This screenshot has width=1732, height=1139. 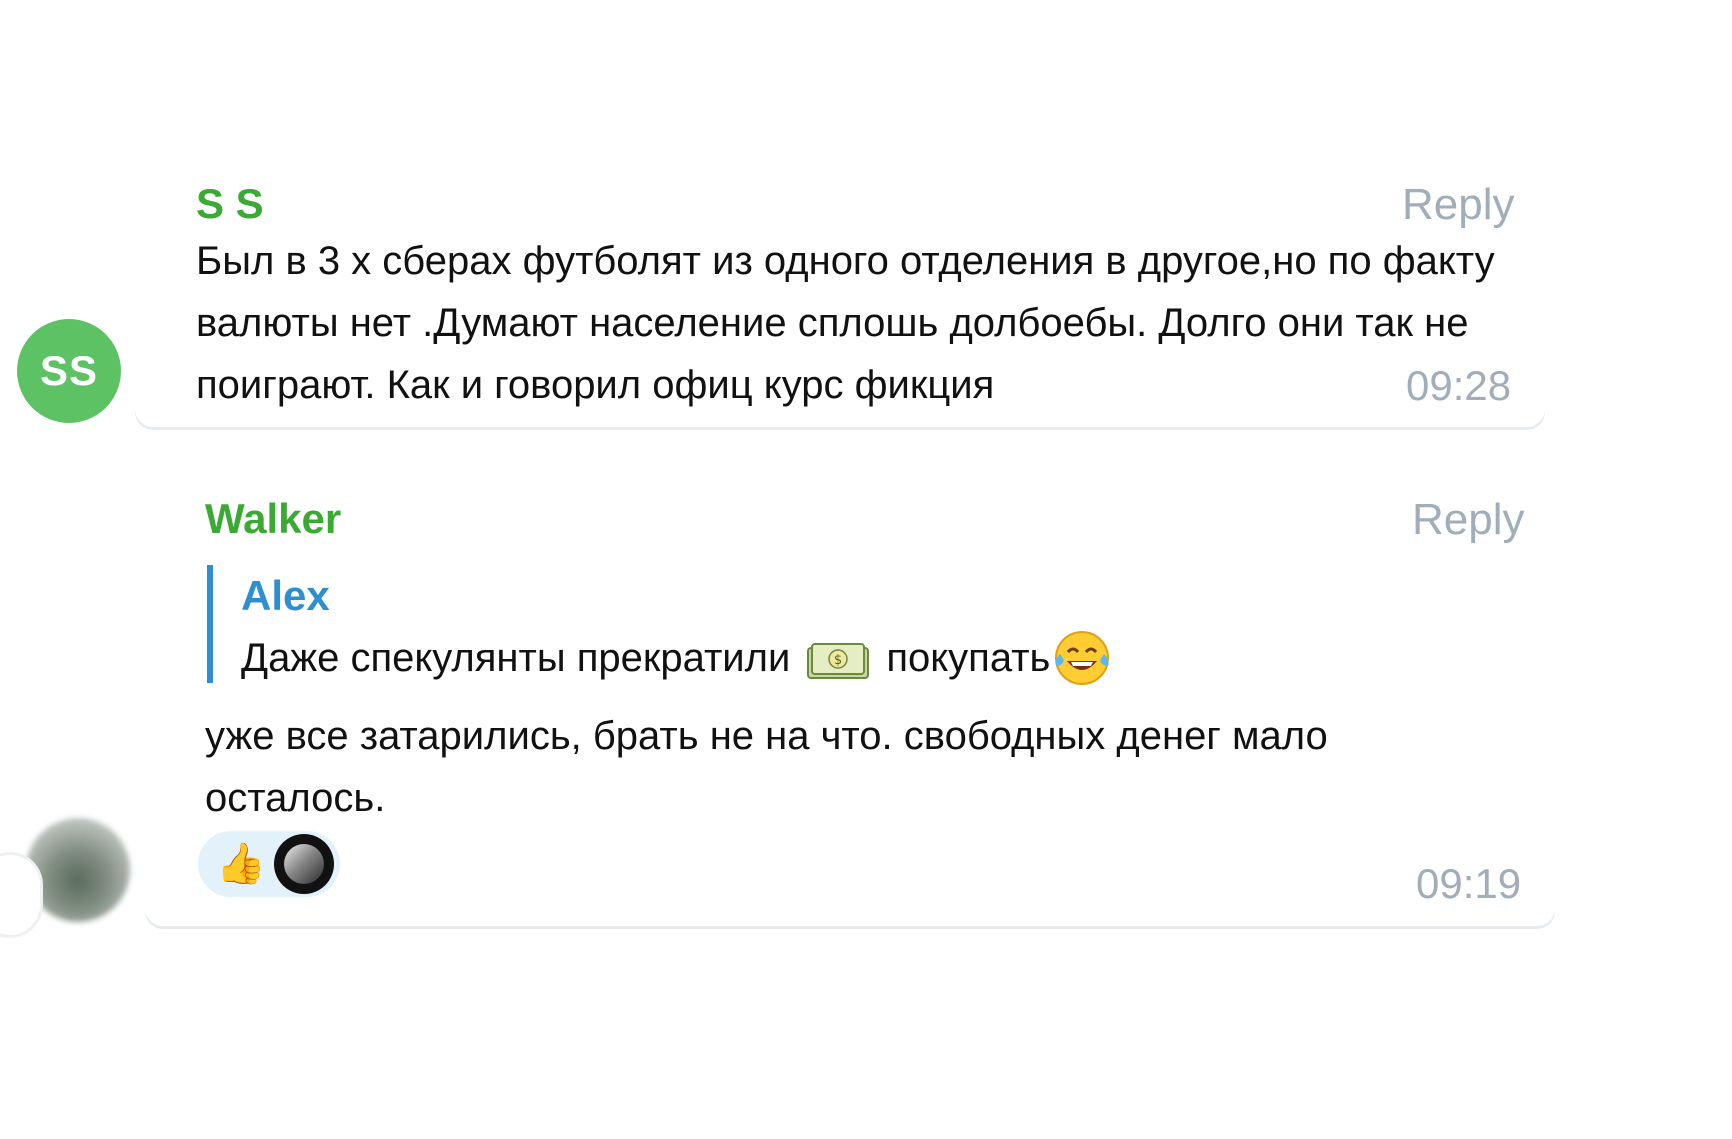 What do you see at coordinates (516, 658) in the screenshot?
I see `quote-text-before: Даже спекулянты прекратили` at bounding box center [516, 658].